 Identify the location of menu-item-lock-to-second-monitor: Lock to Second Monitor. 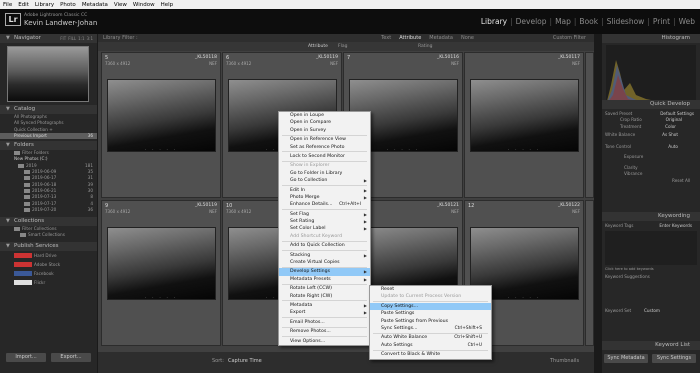
(324, 156).